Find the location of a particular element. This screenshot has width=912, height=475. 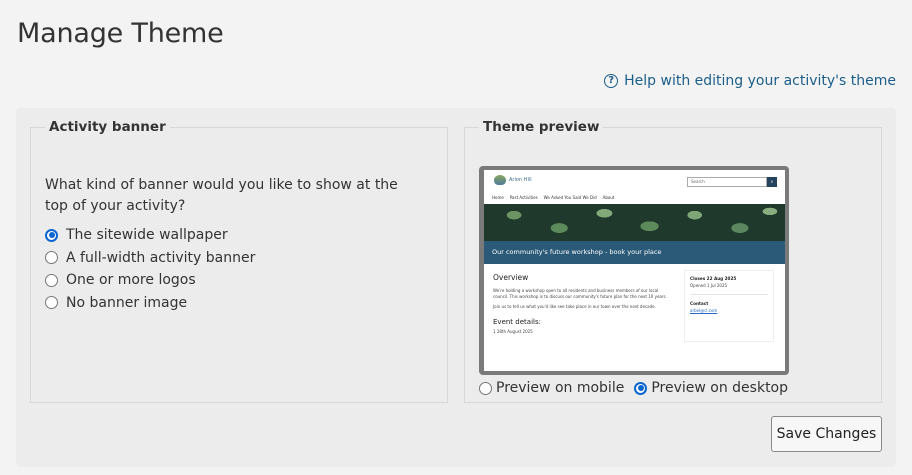

radio-sitewide-wallpaper is located at coordinates (51, 235).